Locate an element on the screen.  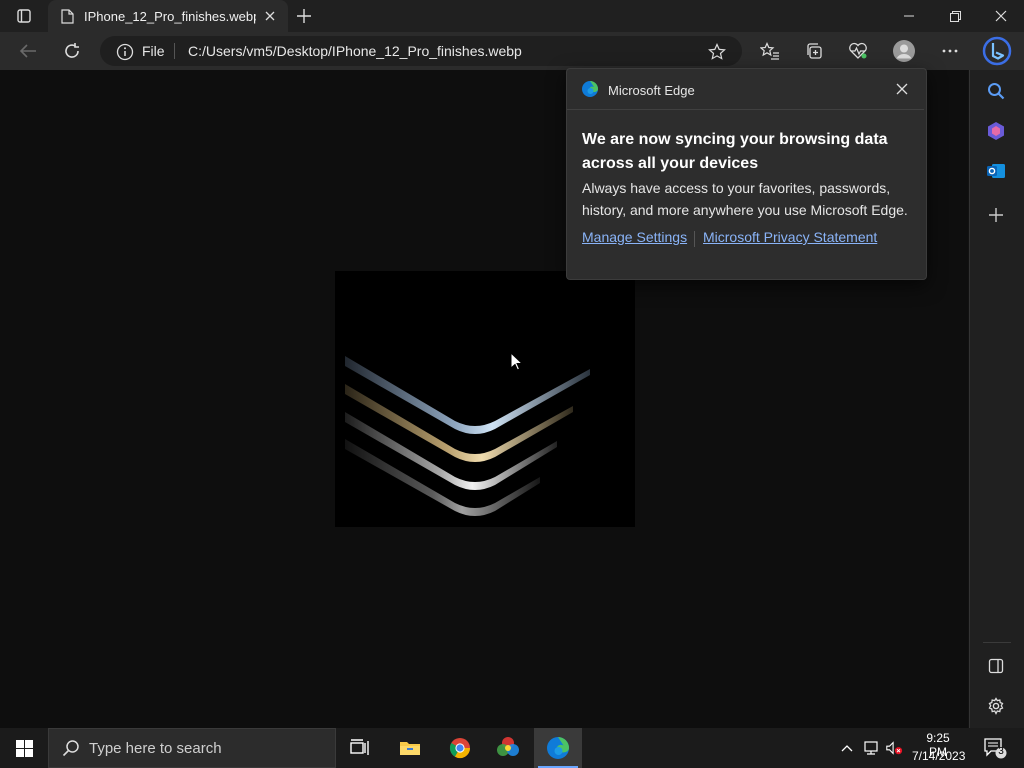
task-view-icon is located at coordinates (359, 747).